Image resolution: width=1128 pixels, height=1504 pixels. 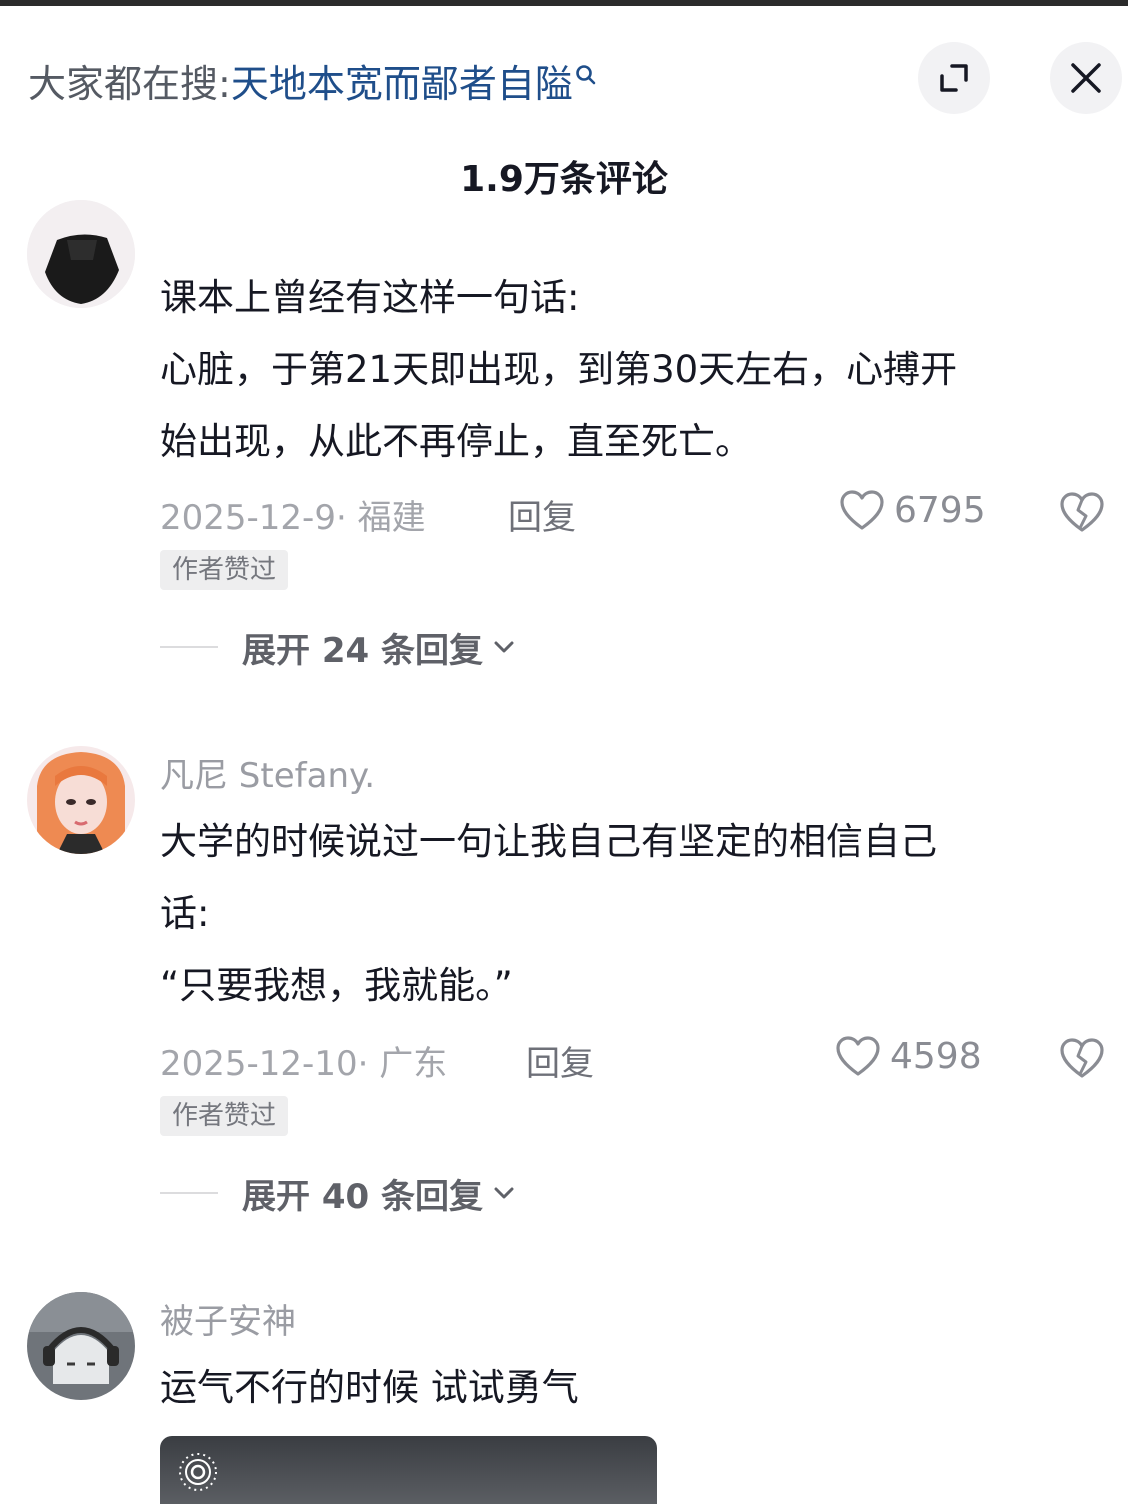 What do you see at coordinates (198, 1472) in the screenshot?
I see `live-photo-icon` at bounding box center [198, 1472].